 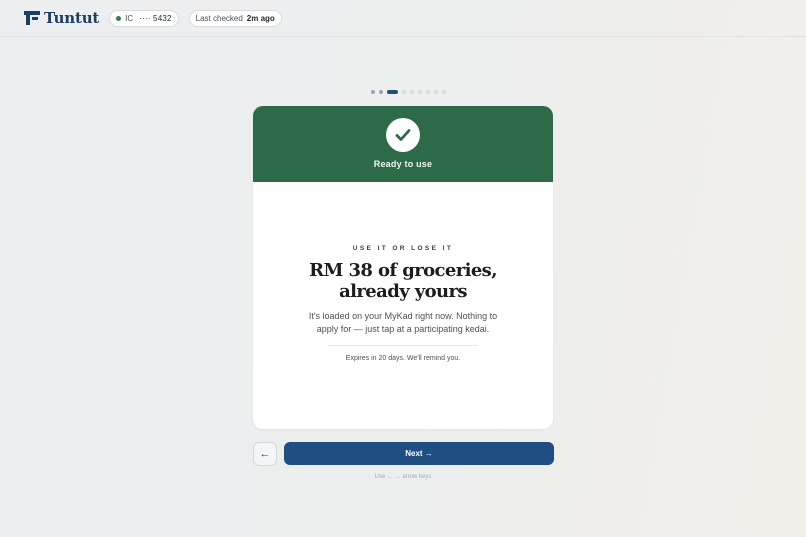 What do you see at coordinates (265, 454) in the screenshot?
I see `back-button: ←` at bounding box center [265, 454].